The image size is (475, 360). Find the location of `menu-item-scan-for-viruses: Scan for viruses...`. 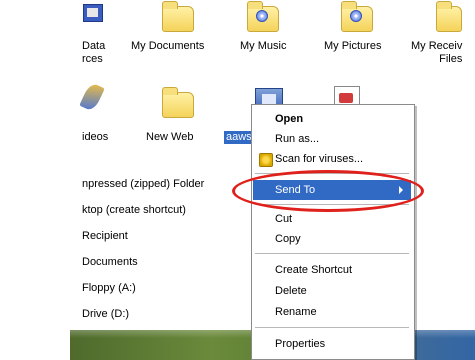

menu-item-scan-for-viruses: Scan for viruses... is located at coordinates (332, 159).